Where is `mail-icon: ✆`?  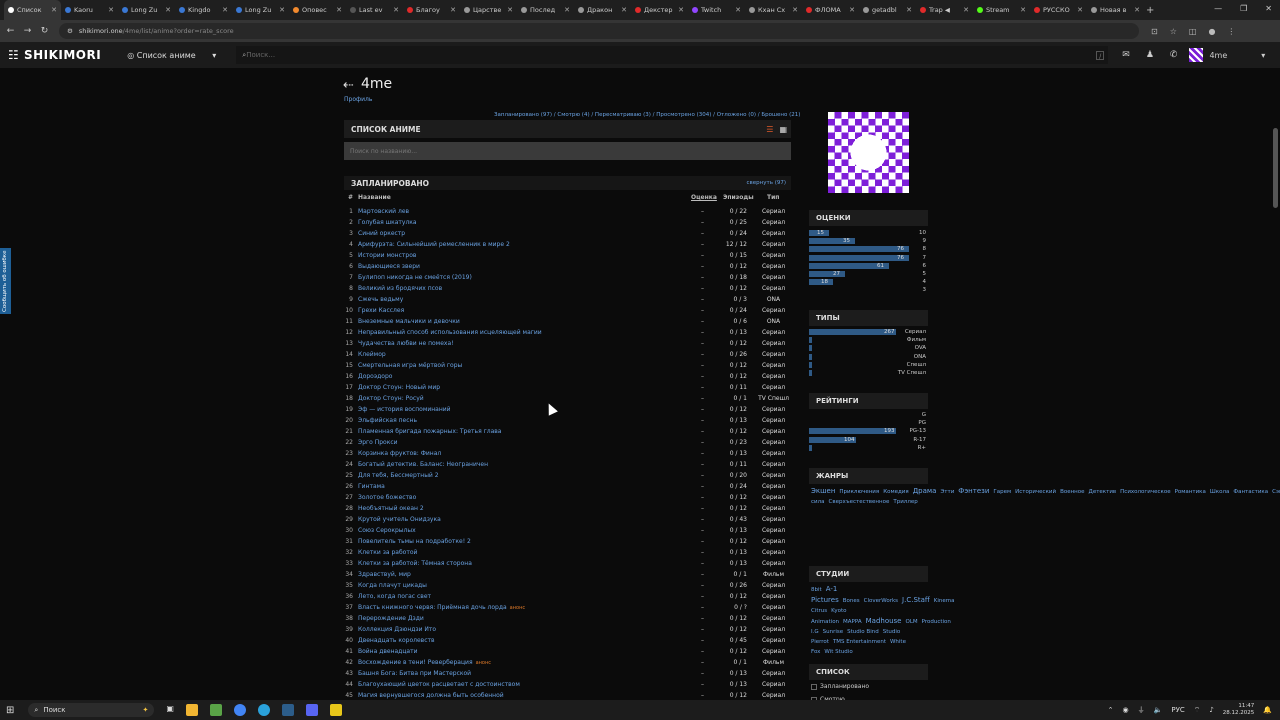
mail-icon: ✆ is located at coordinates (1174, 55).